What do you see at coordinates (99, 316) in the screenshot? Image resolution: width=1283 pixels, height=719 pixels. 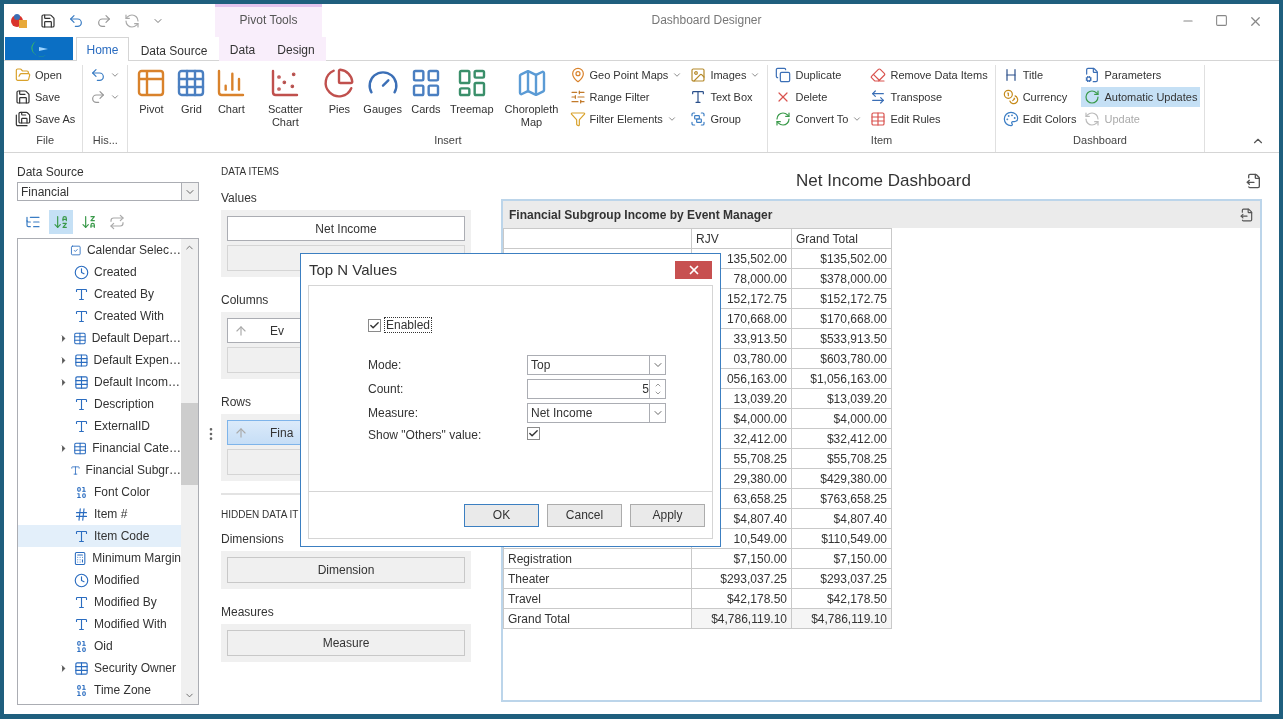 I see `field-item: Created With` at bounding box center [99, 316].